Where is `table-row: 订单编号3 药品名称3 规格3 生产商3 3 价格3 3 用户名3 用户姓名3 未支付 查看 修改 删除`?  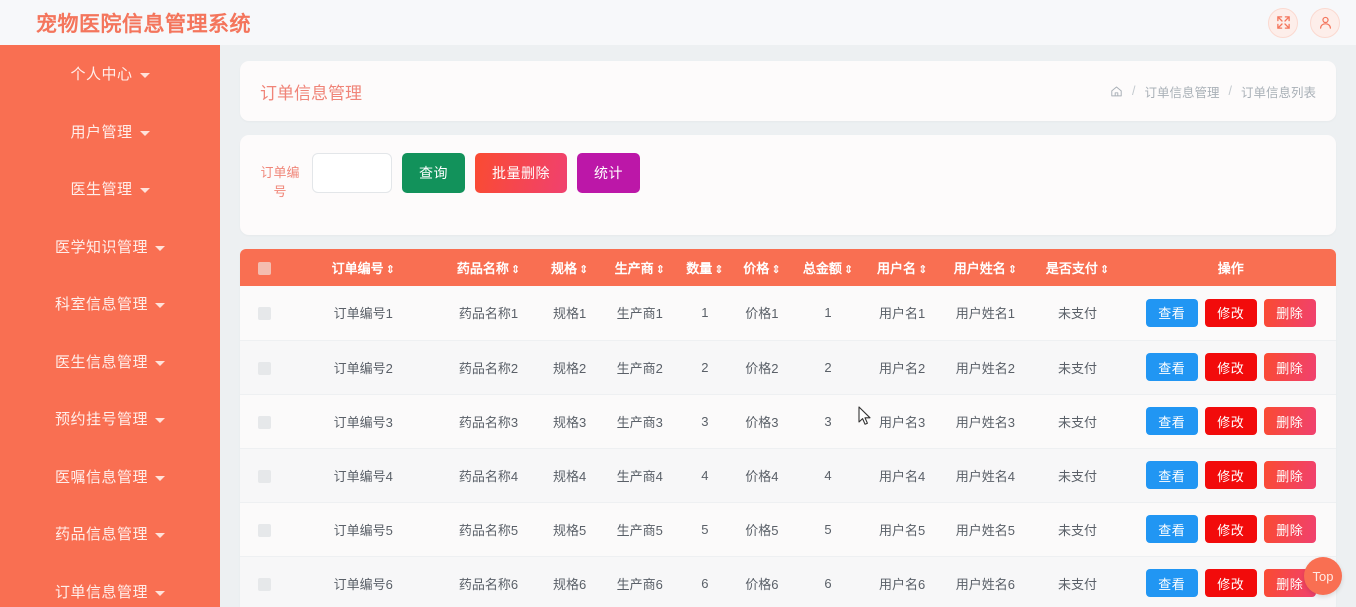 table-row: 订单编号3 药品名称3 规格3 生产商3 3 价格3 3 用户名3 用户姓名3 未支付 查看 修改 删除 is located at coordinates (788, 421).